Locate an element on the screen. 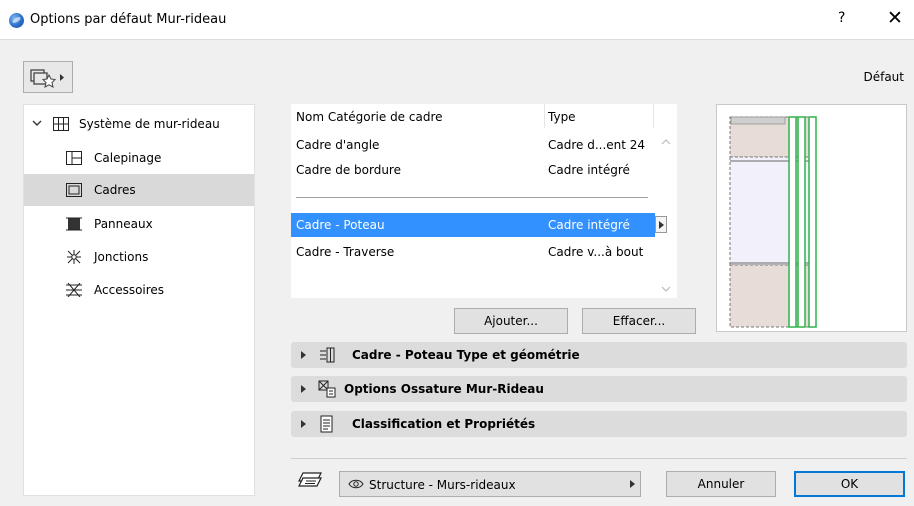 The width and height of the screenshot is (914, 506). row-name: Cadre - Poteau is located at coordinates (340, 225).